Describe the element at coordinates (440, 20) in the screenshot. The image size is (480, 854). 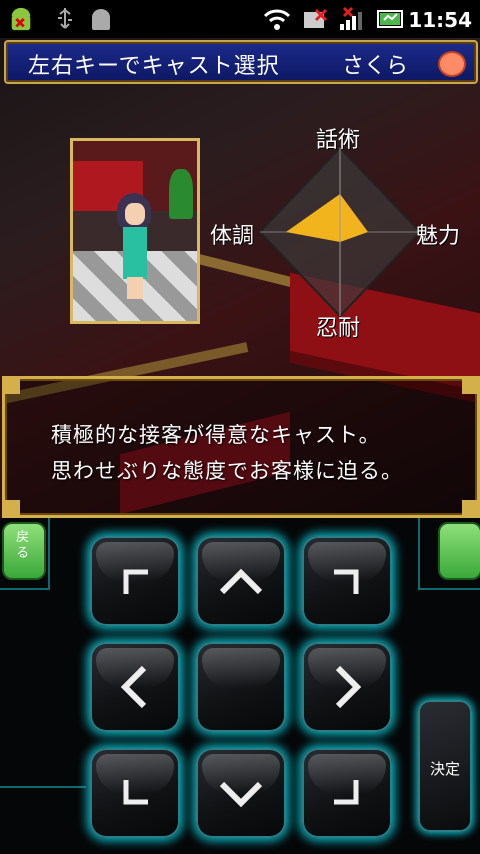
I see `clock: 11:54` at that location.